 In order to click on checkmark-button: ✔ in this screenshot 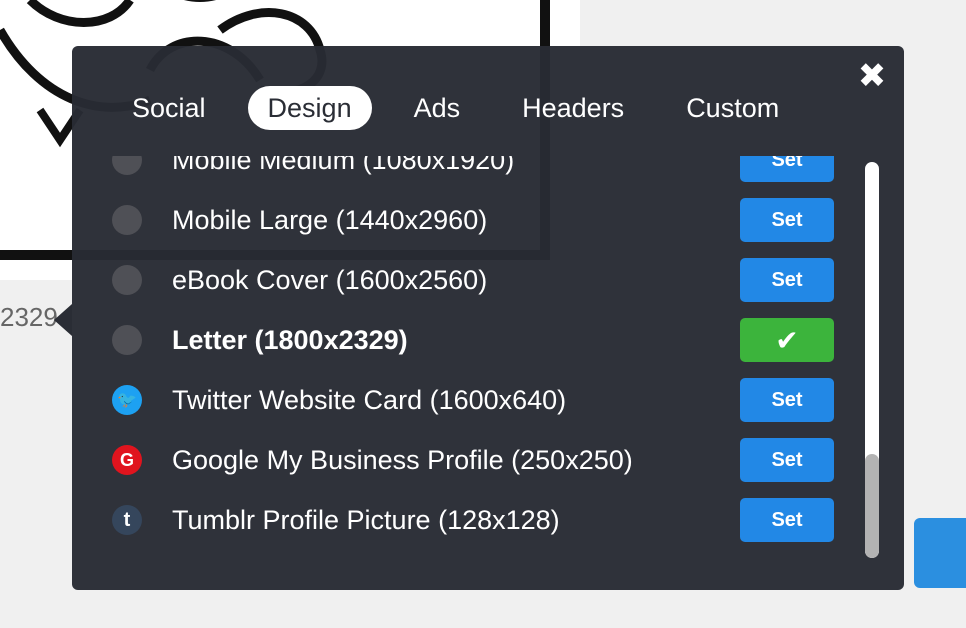, I will do `click(787, 340)`.